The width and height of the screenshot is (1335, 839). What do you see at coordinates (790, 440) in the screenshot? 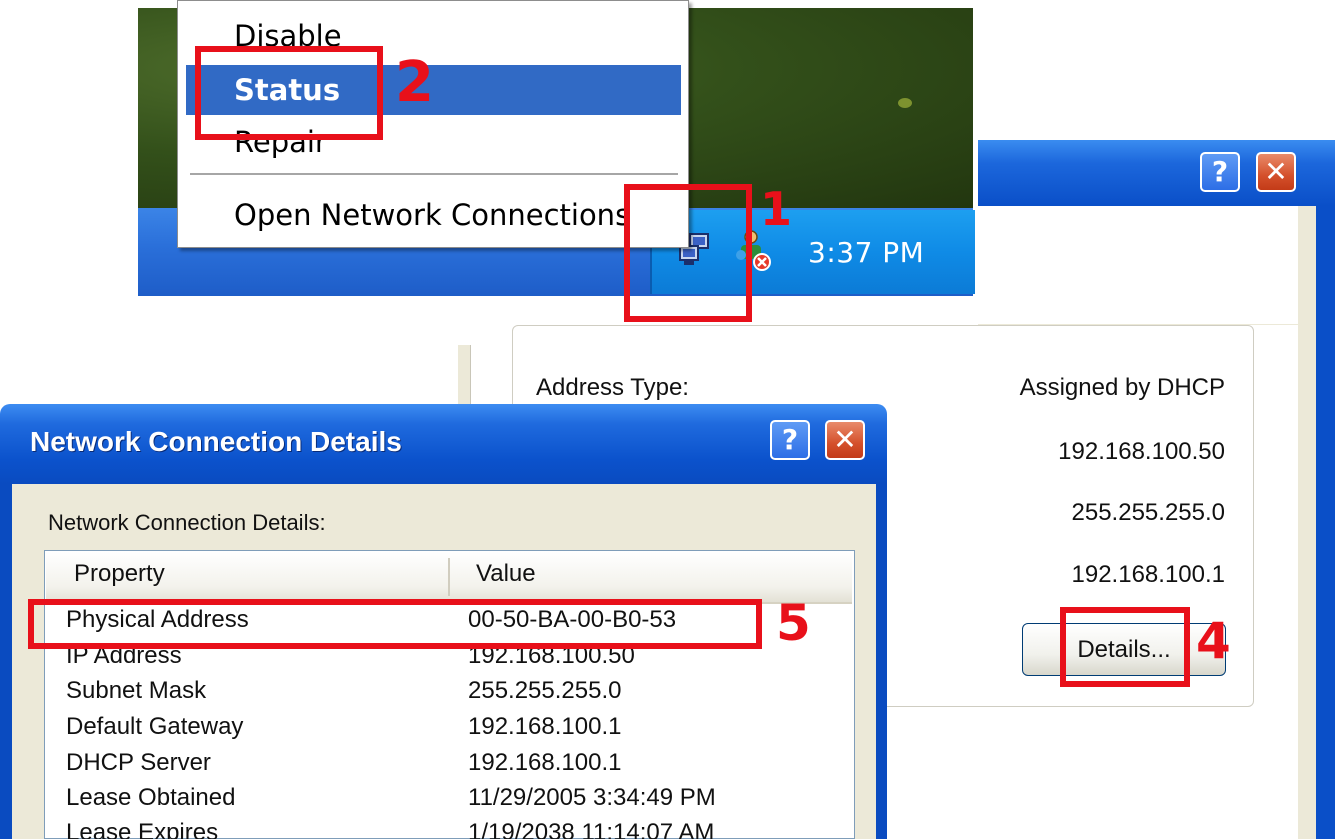
I see `details-help-button: ?` at bounding box center [790, 440].